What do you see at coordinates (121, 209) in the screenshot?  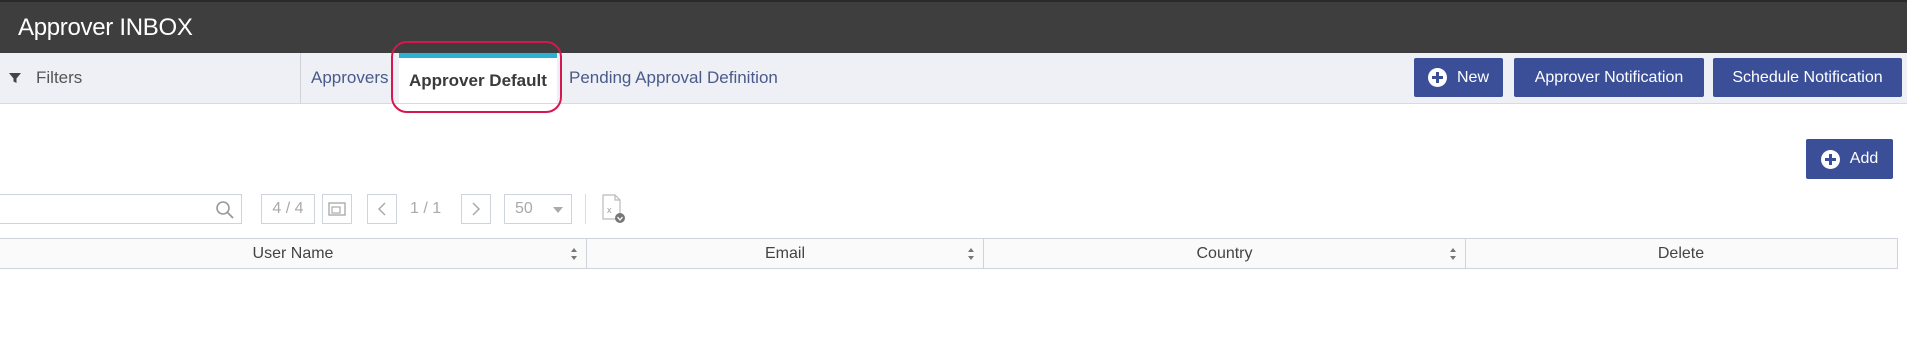 I see `search-input` at bounding box center [121, 209].